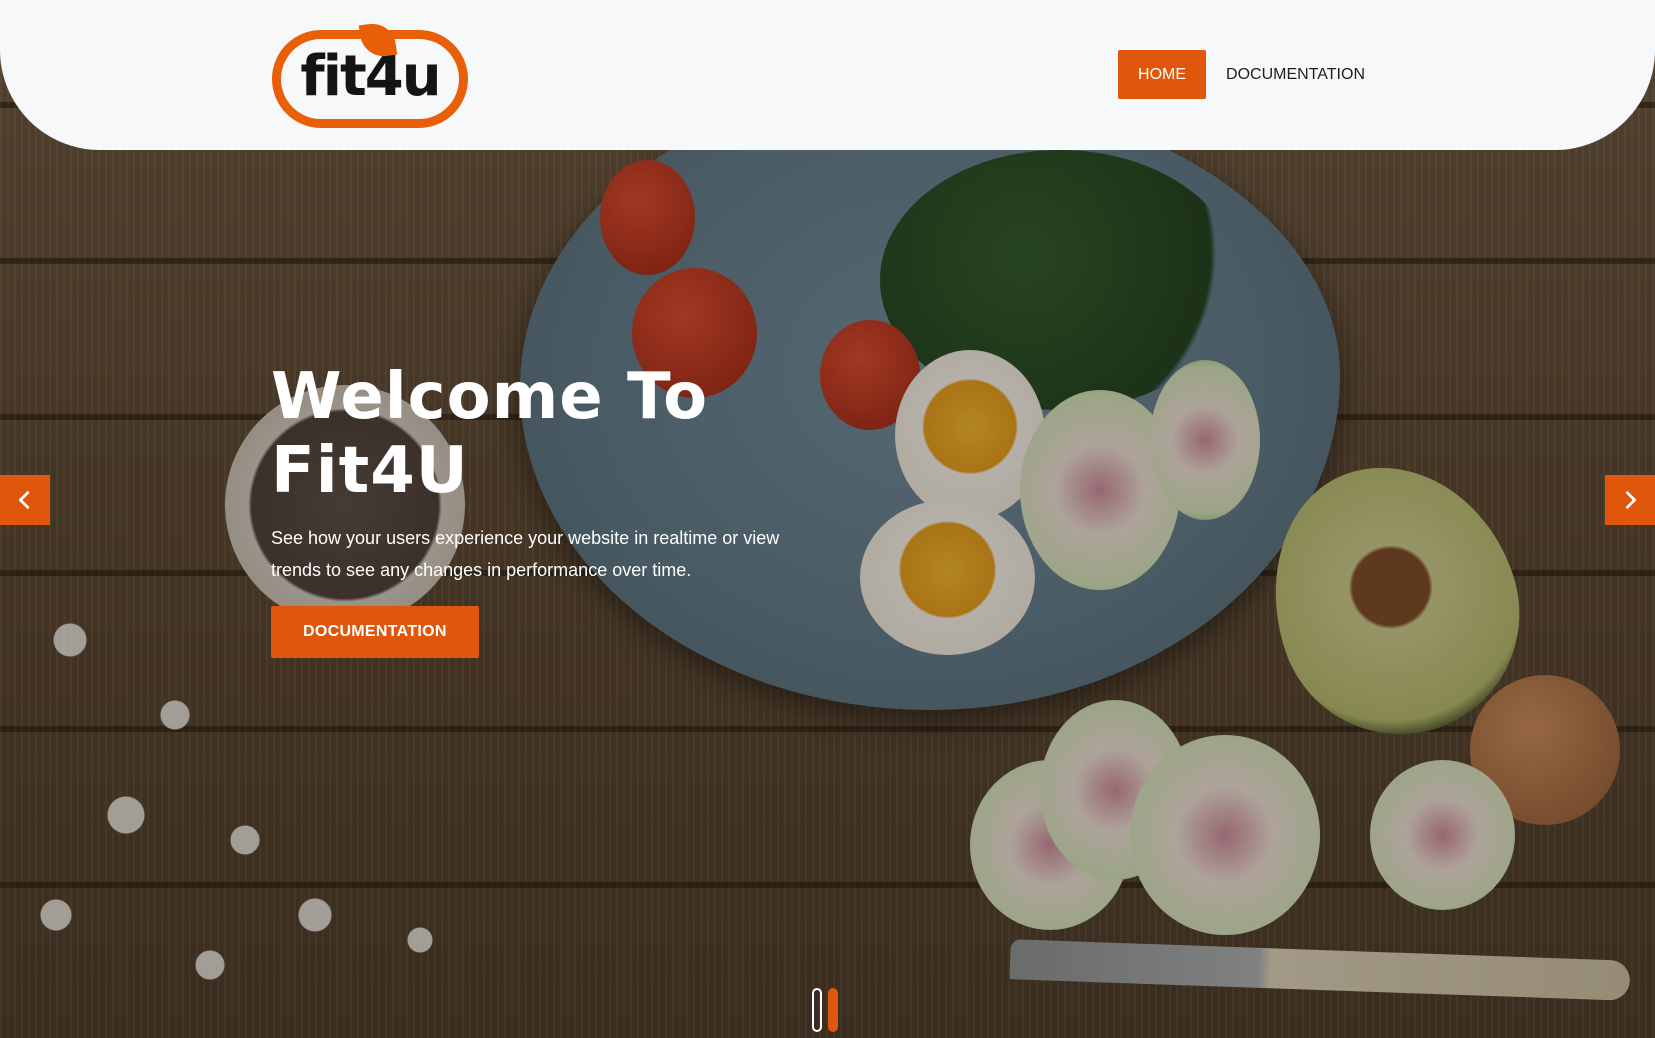  Describe the element at coordinates (825, 1010) in the screenshot. I see `carousel-indicators` at that location.